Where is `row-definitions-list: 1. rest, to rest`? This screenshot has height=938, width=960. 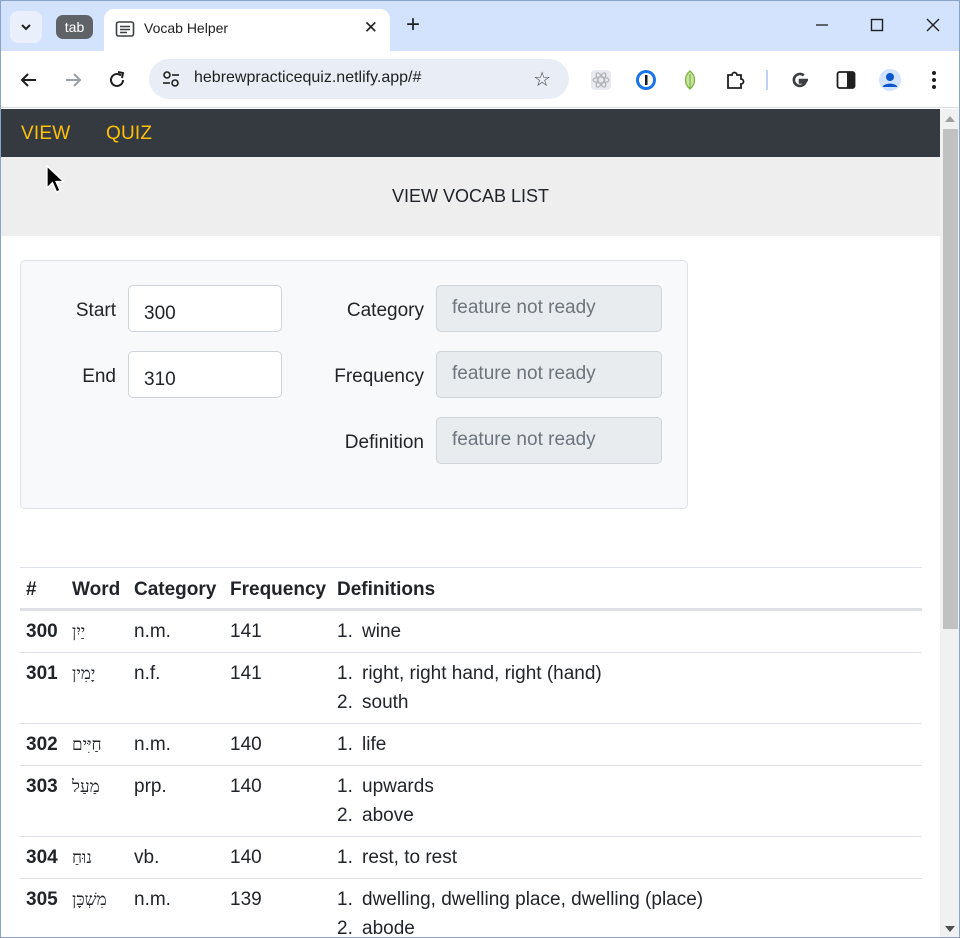
row-definitions-list: 1. rest, to rest is located at coordinates (397, 861).